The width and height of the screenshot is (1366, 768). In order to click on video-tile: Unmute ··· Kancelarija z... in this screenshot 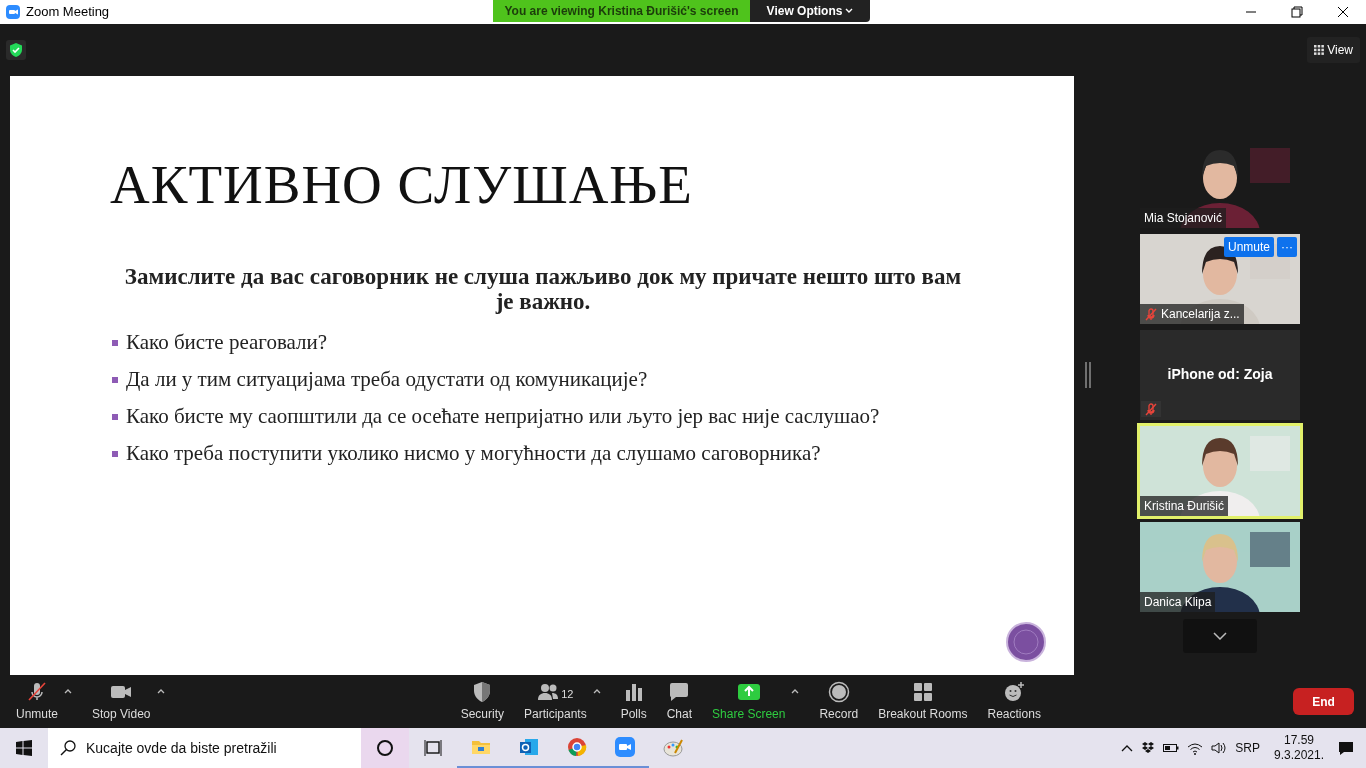, I will do `click(1220, 279)`.